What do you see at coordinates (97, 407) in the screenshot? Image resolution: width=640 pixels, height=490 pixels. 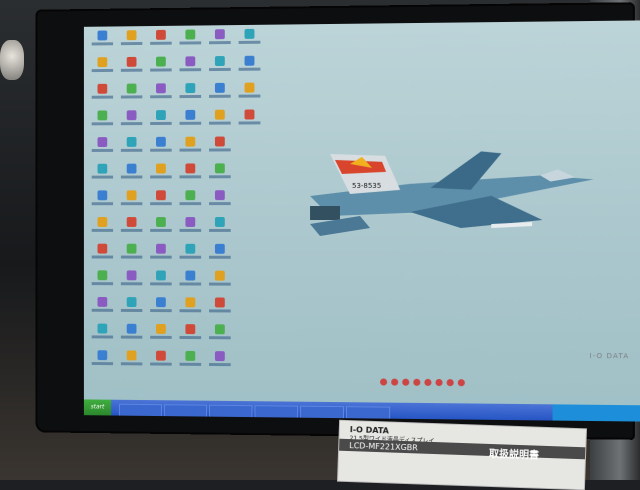 I see `start-button: start` at bounding box center [97, 407].